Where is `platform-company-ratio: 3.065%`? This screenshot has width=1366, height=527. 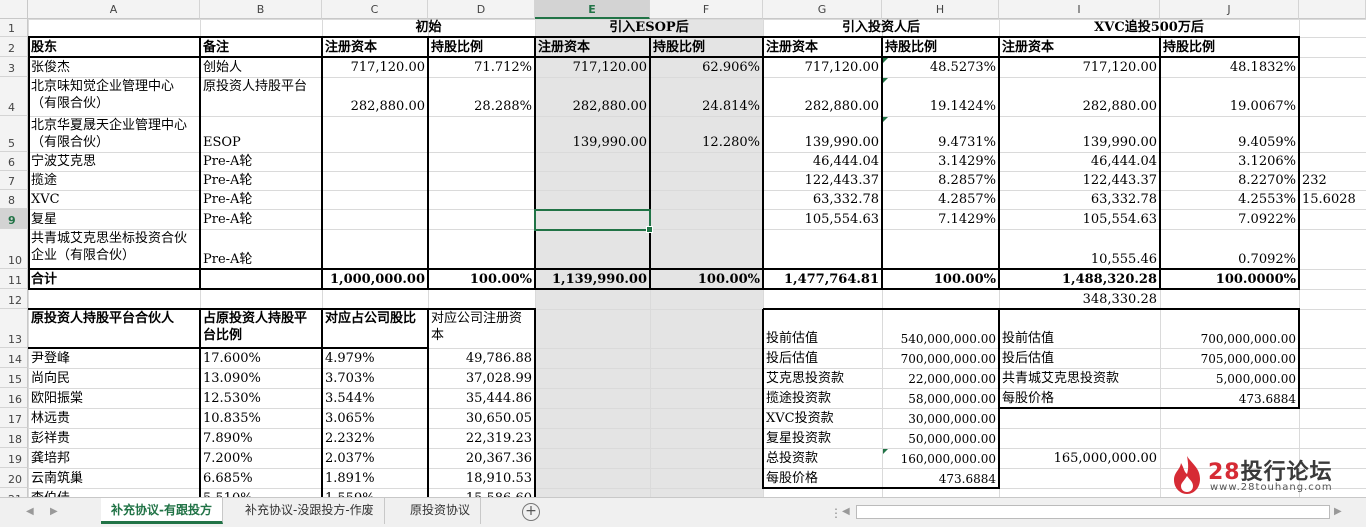 platform-company-ratio: 3.065% is located at coordinates (375, 418).